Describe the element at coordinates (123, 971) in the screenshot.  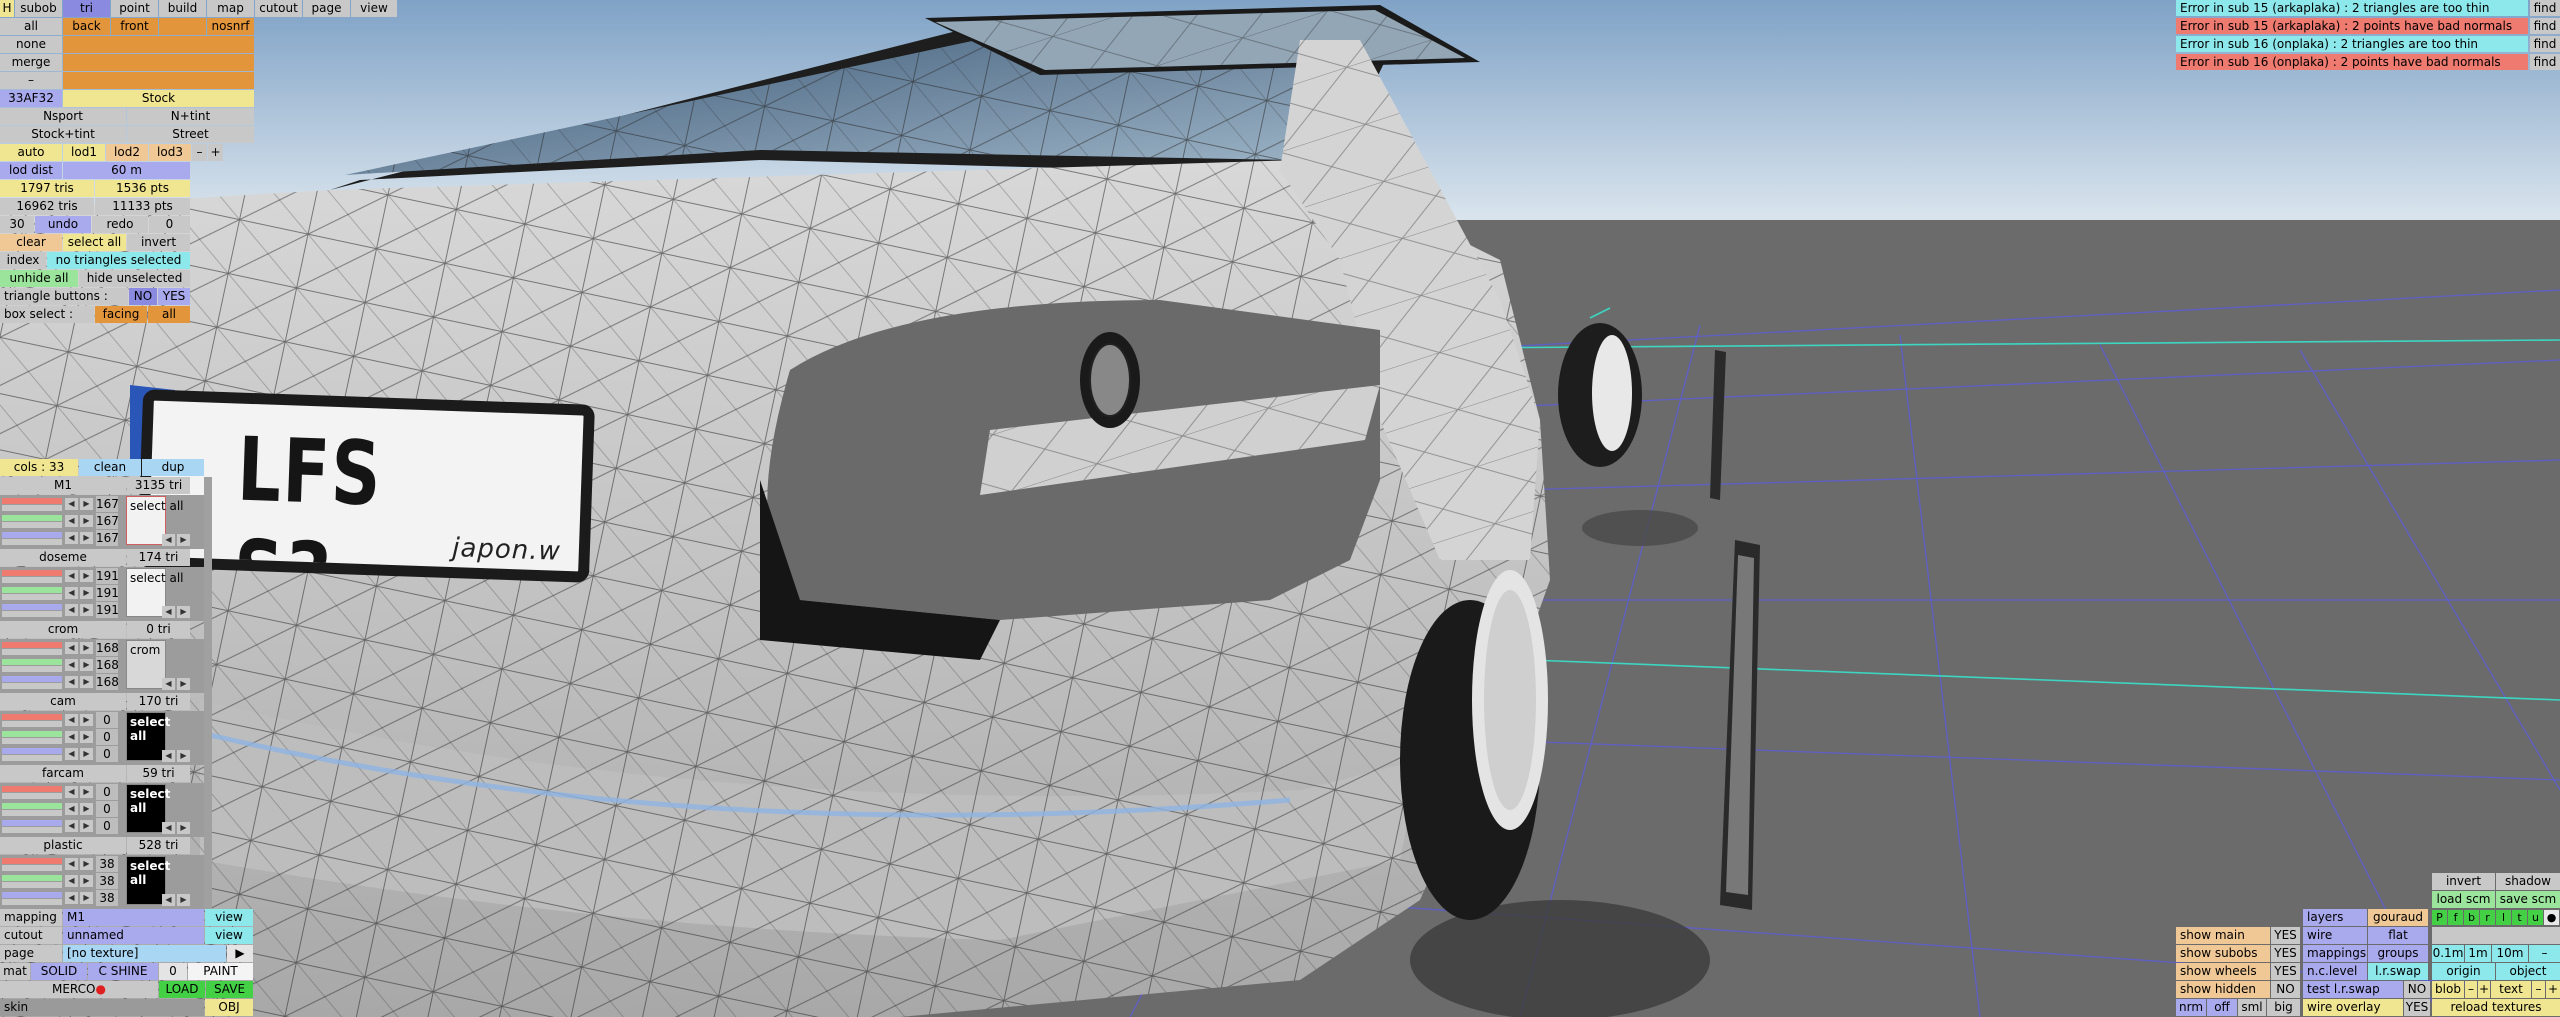
I see `mat-shine-button: C SHINE` at that location.